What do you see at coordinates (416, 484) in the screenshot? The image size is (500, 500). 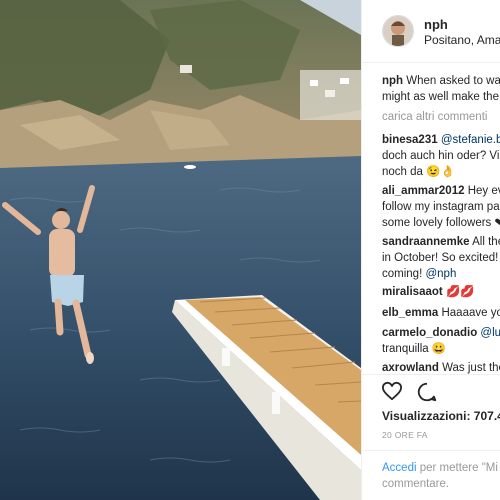 I see `login-rest-line2: commentare.` at bounding box center [416, 484].